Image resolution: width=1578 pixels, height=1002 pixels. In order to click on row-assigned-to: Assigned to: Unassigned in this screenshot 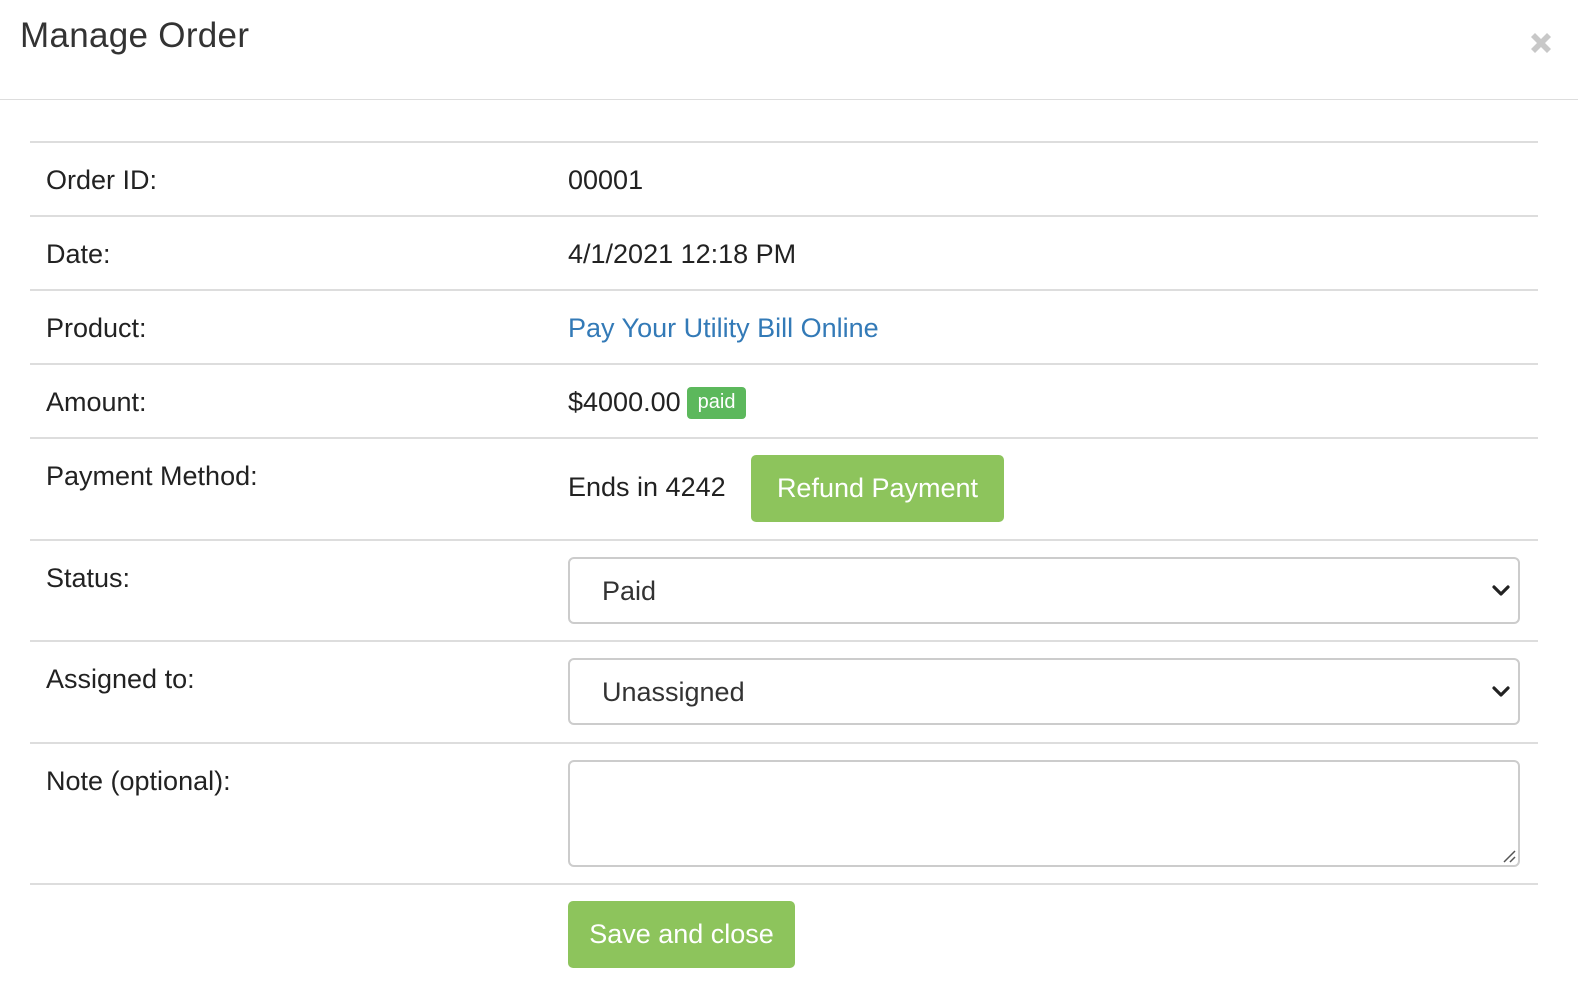, I will do `click(784, 693)`.